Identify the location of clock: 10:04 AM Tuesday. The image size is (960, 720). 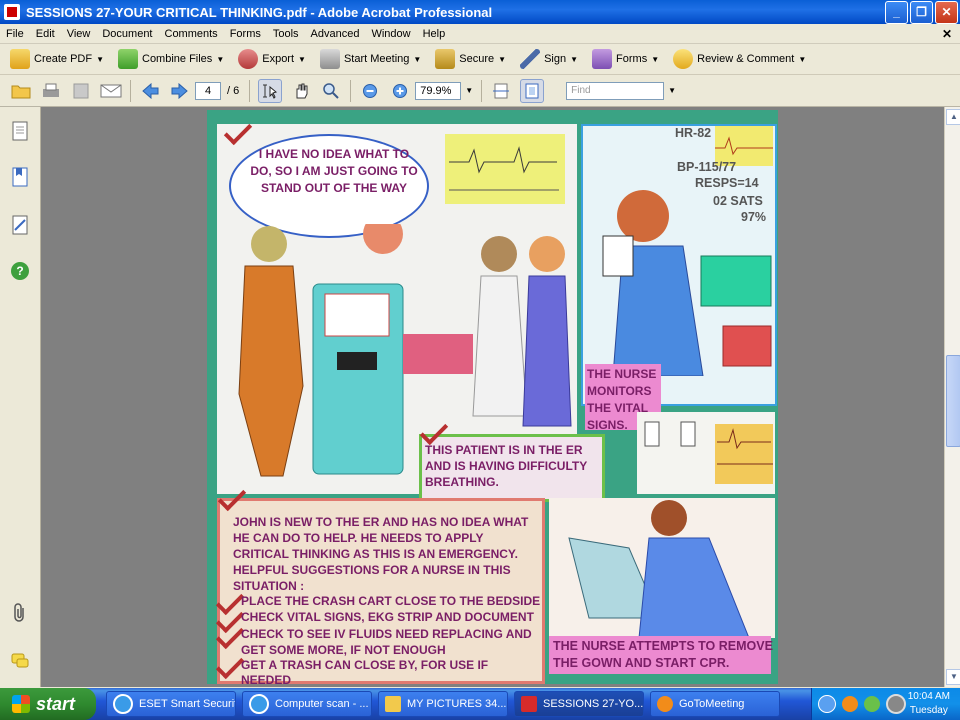
(929, 704).